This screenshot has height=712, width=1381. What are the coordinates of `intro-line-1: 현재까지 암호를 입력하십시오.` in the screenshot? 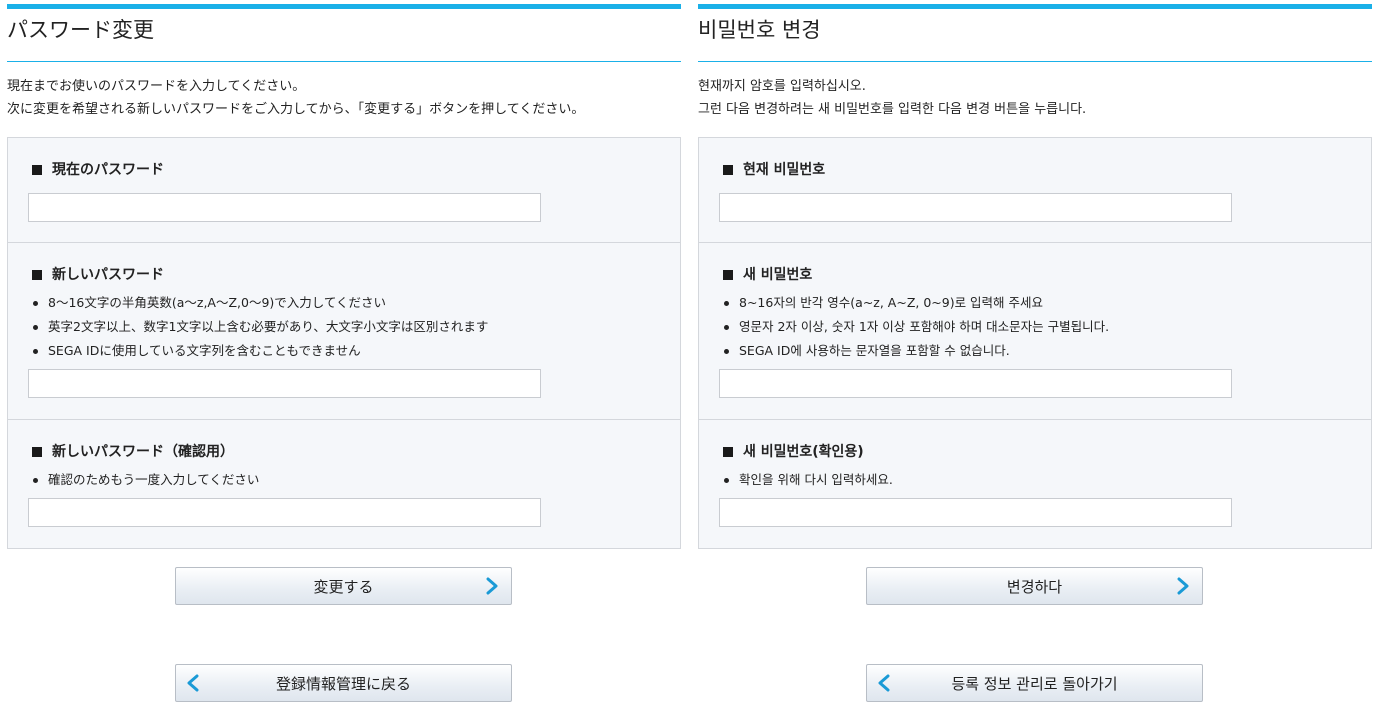 It's located at (782, 86).